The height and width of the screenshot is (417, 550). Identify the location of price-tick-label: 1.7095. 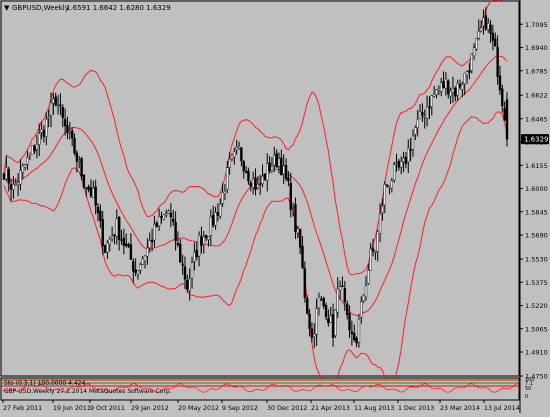
(536, 25).